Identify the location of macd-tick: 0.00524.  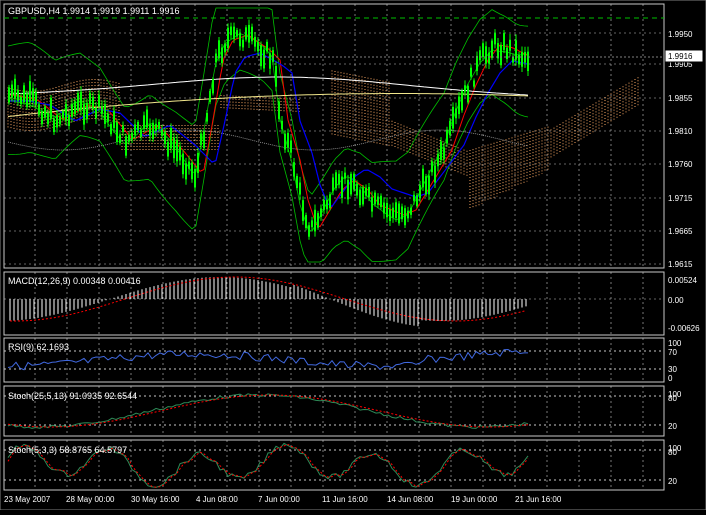
(682, 280).